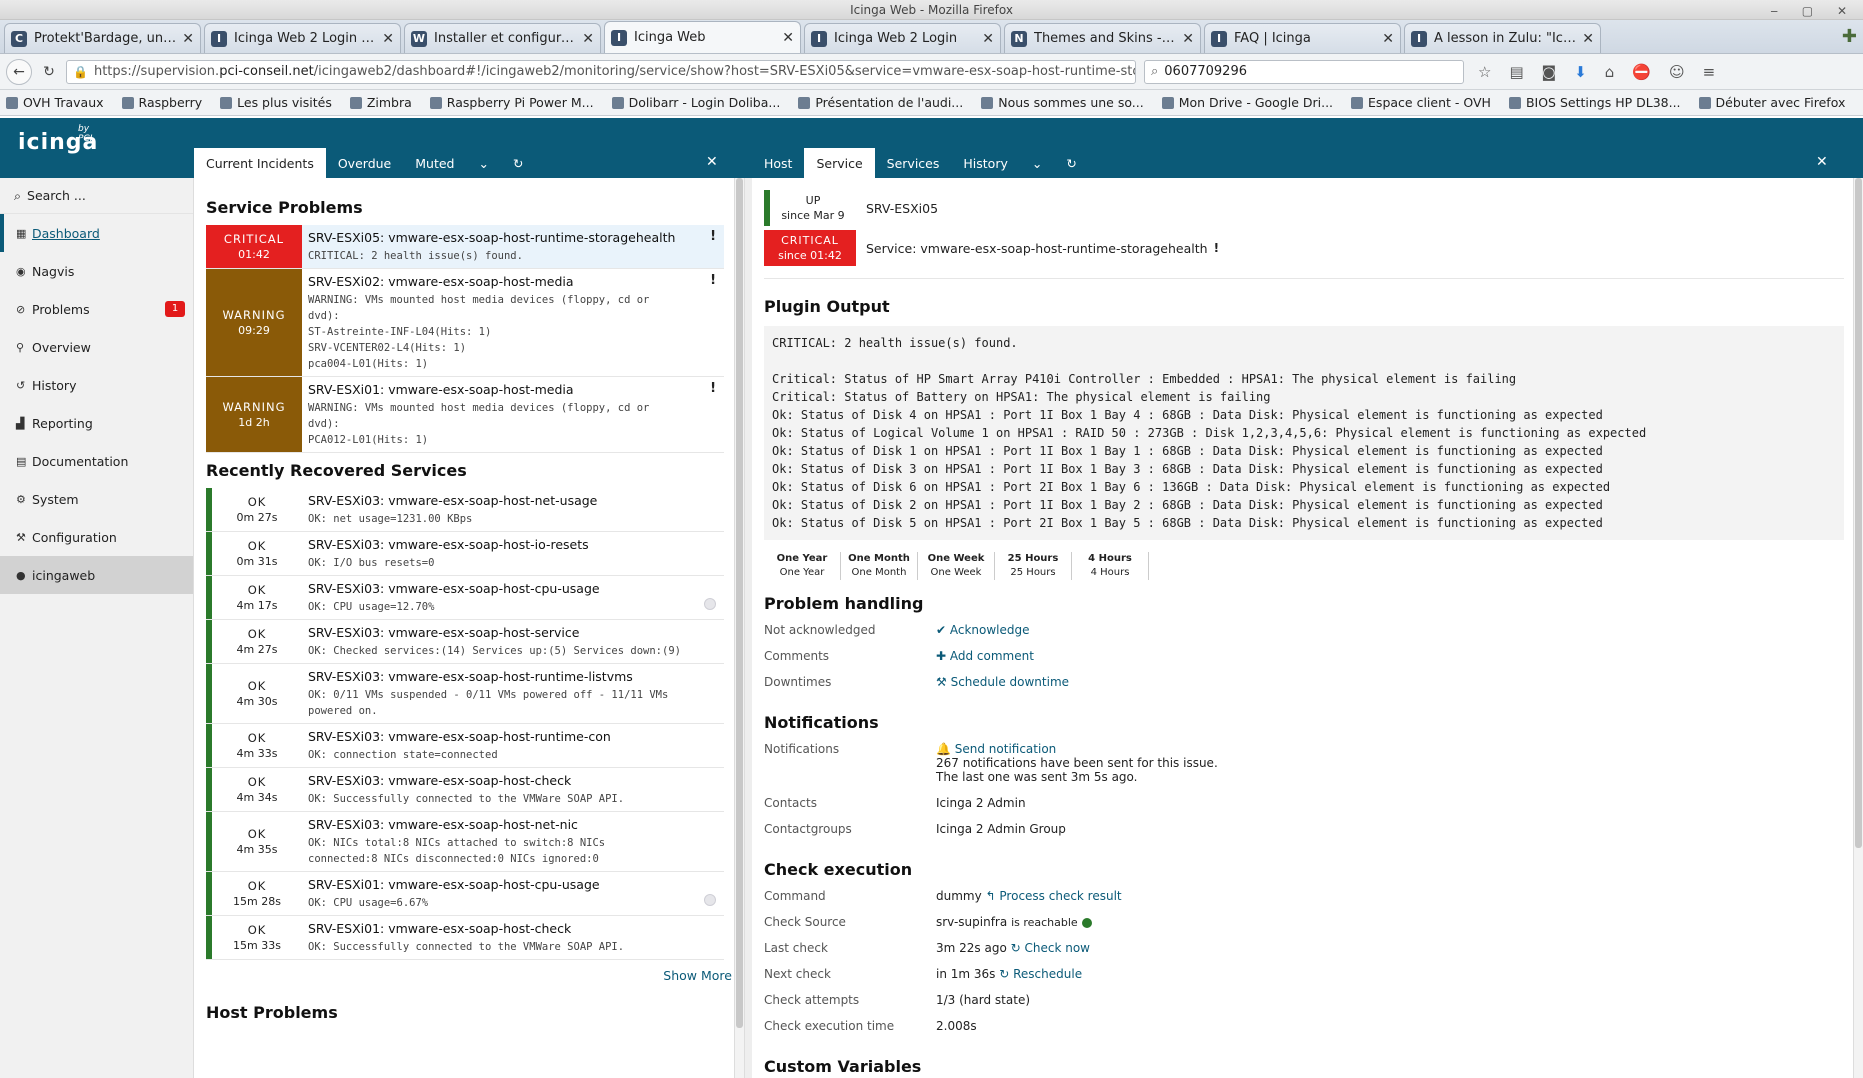 Image resolution: width=1863 pixels, height=1078 pixels. I want to click on service-title: SRV-ESXi03: vmware-esx-soap-host-check, so click(513, 780).